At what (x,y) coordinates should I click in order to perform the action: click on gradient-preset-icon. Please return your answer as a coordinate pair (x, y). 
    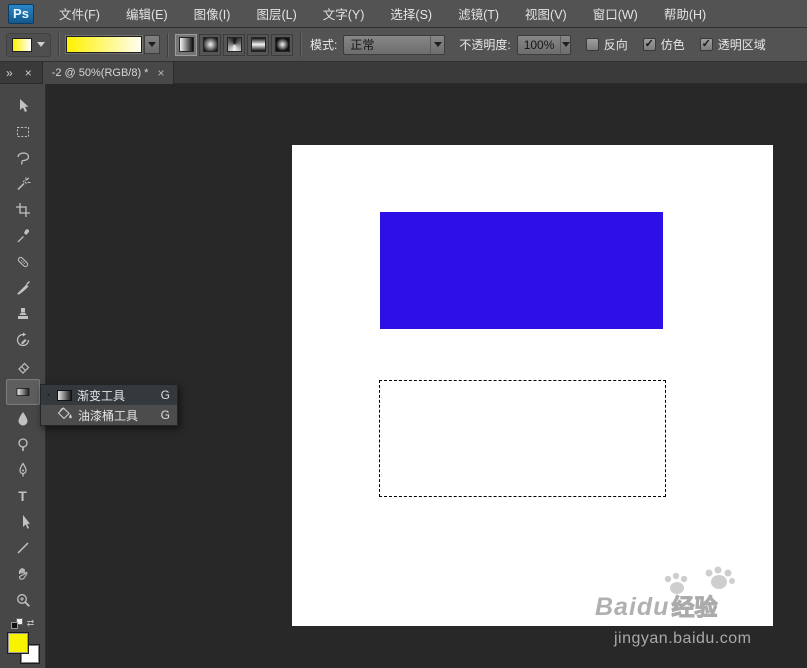
    Looking at the image, I should click on (22, 44).